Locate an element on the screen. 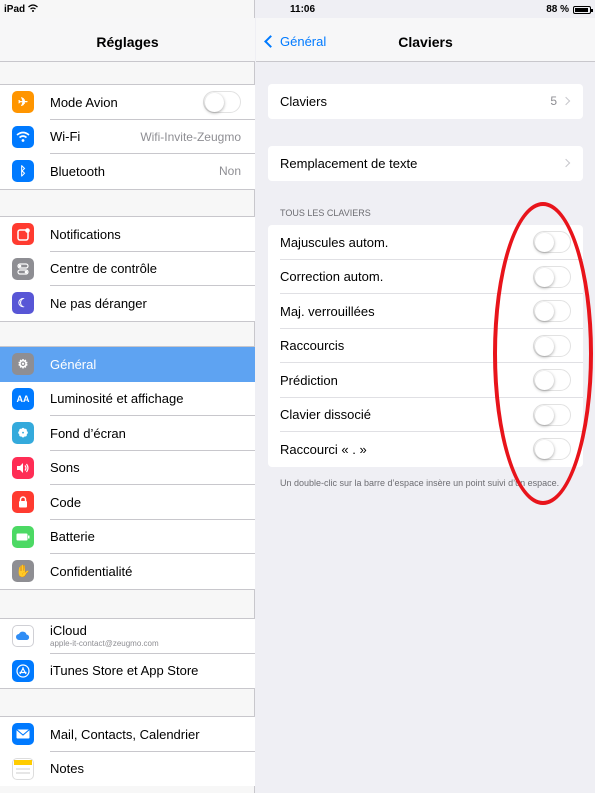  appstore-icon is located at coordinates (23, 670).